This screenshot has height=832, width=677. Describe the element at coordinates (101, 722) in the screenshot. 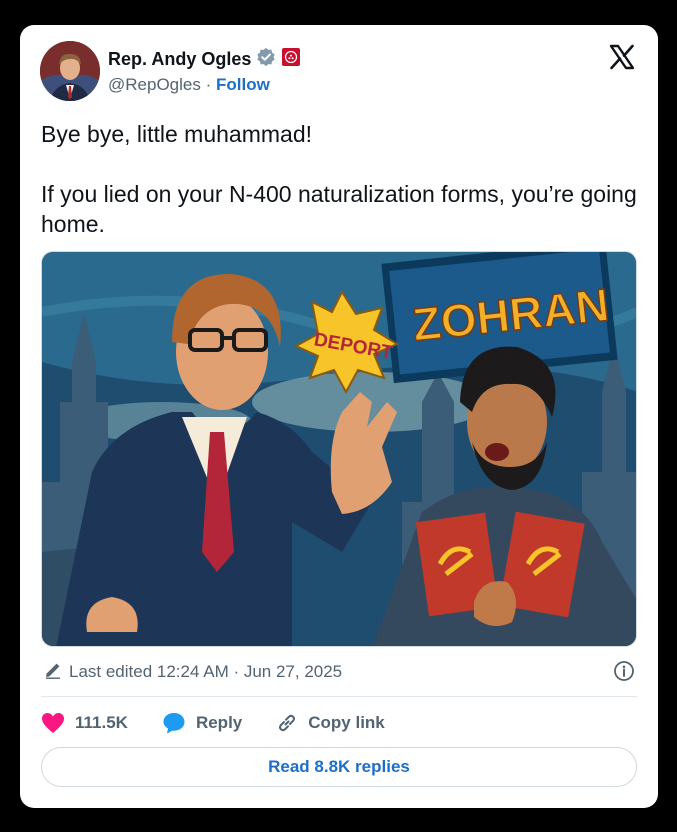

I see `like-count: 111.5K` at that location.